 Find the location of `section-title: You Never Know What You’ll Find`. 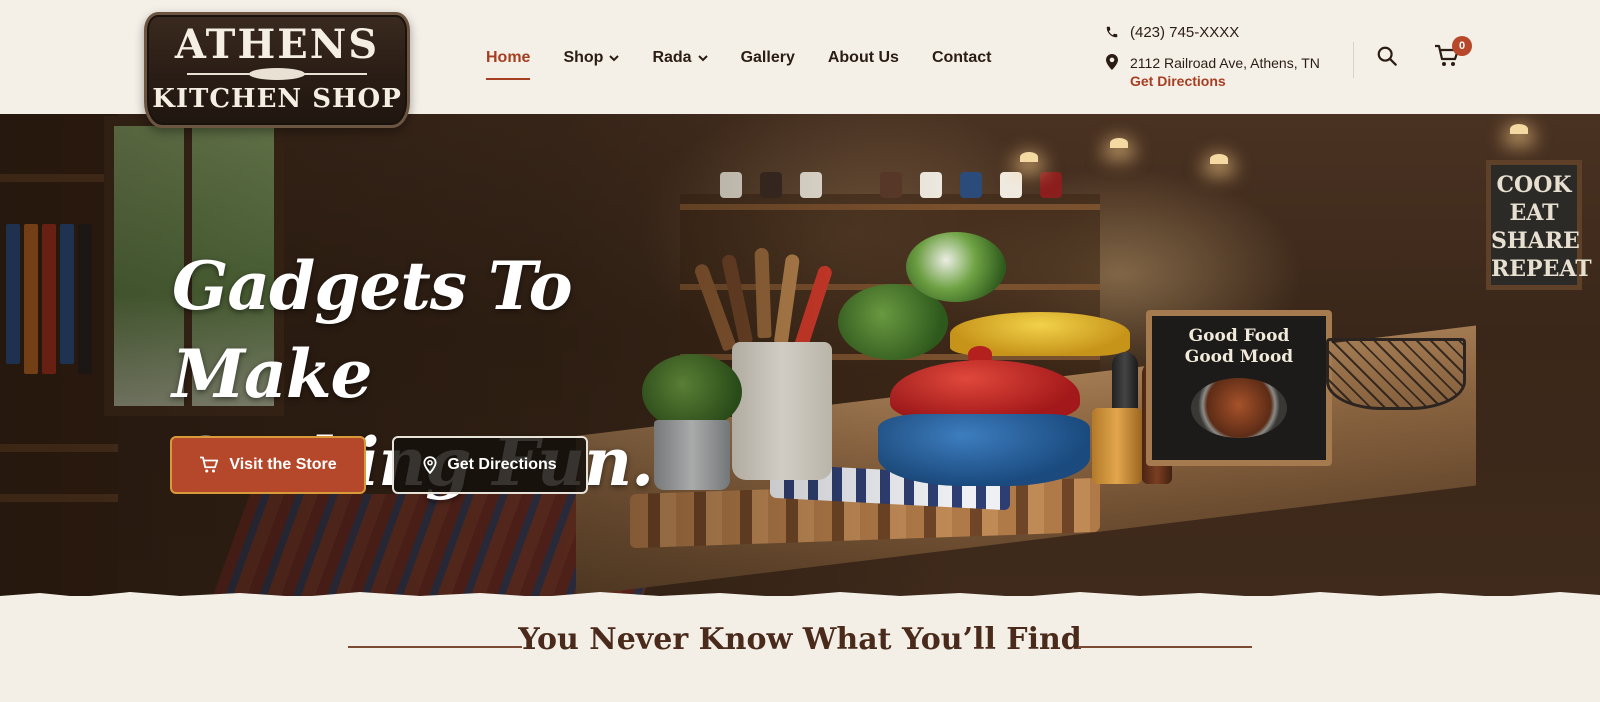

section-title: You Never Know What You’ll Find is located at coordinates (800, 639).